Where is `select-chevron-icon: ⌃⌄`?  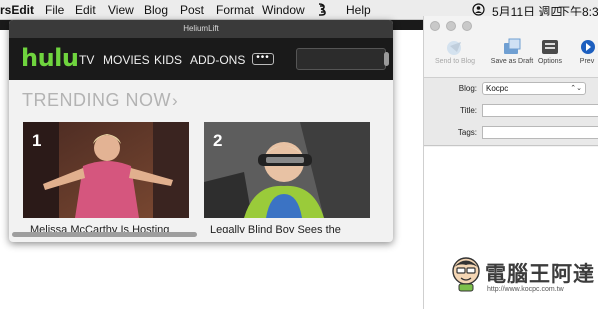
select-chevron-icon: ⌃⌄ is located at coordinates (576, 88).